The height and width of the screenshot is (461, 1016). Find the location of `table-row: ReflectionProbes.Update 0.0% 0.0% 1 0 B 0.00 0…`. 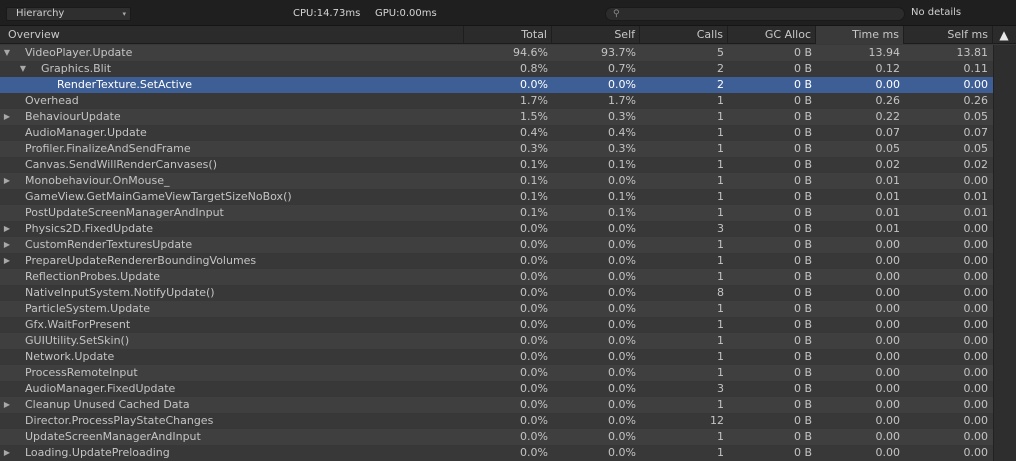

table-row: ReflectionProbes.Update 0.0% 0.0% 1 0 B 0.00 0… is located at coordinates (508, 277).